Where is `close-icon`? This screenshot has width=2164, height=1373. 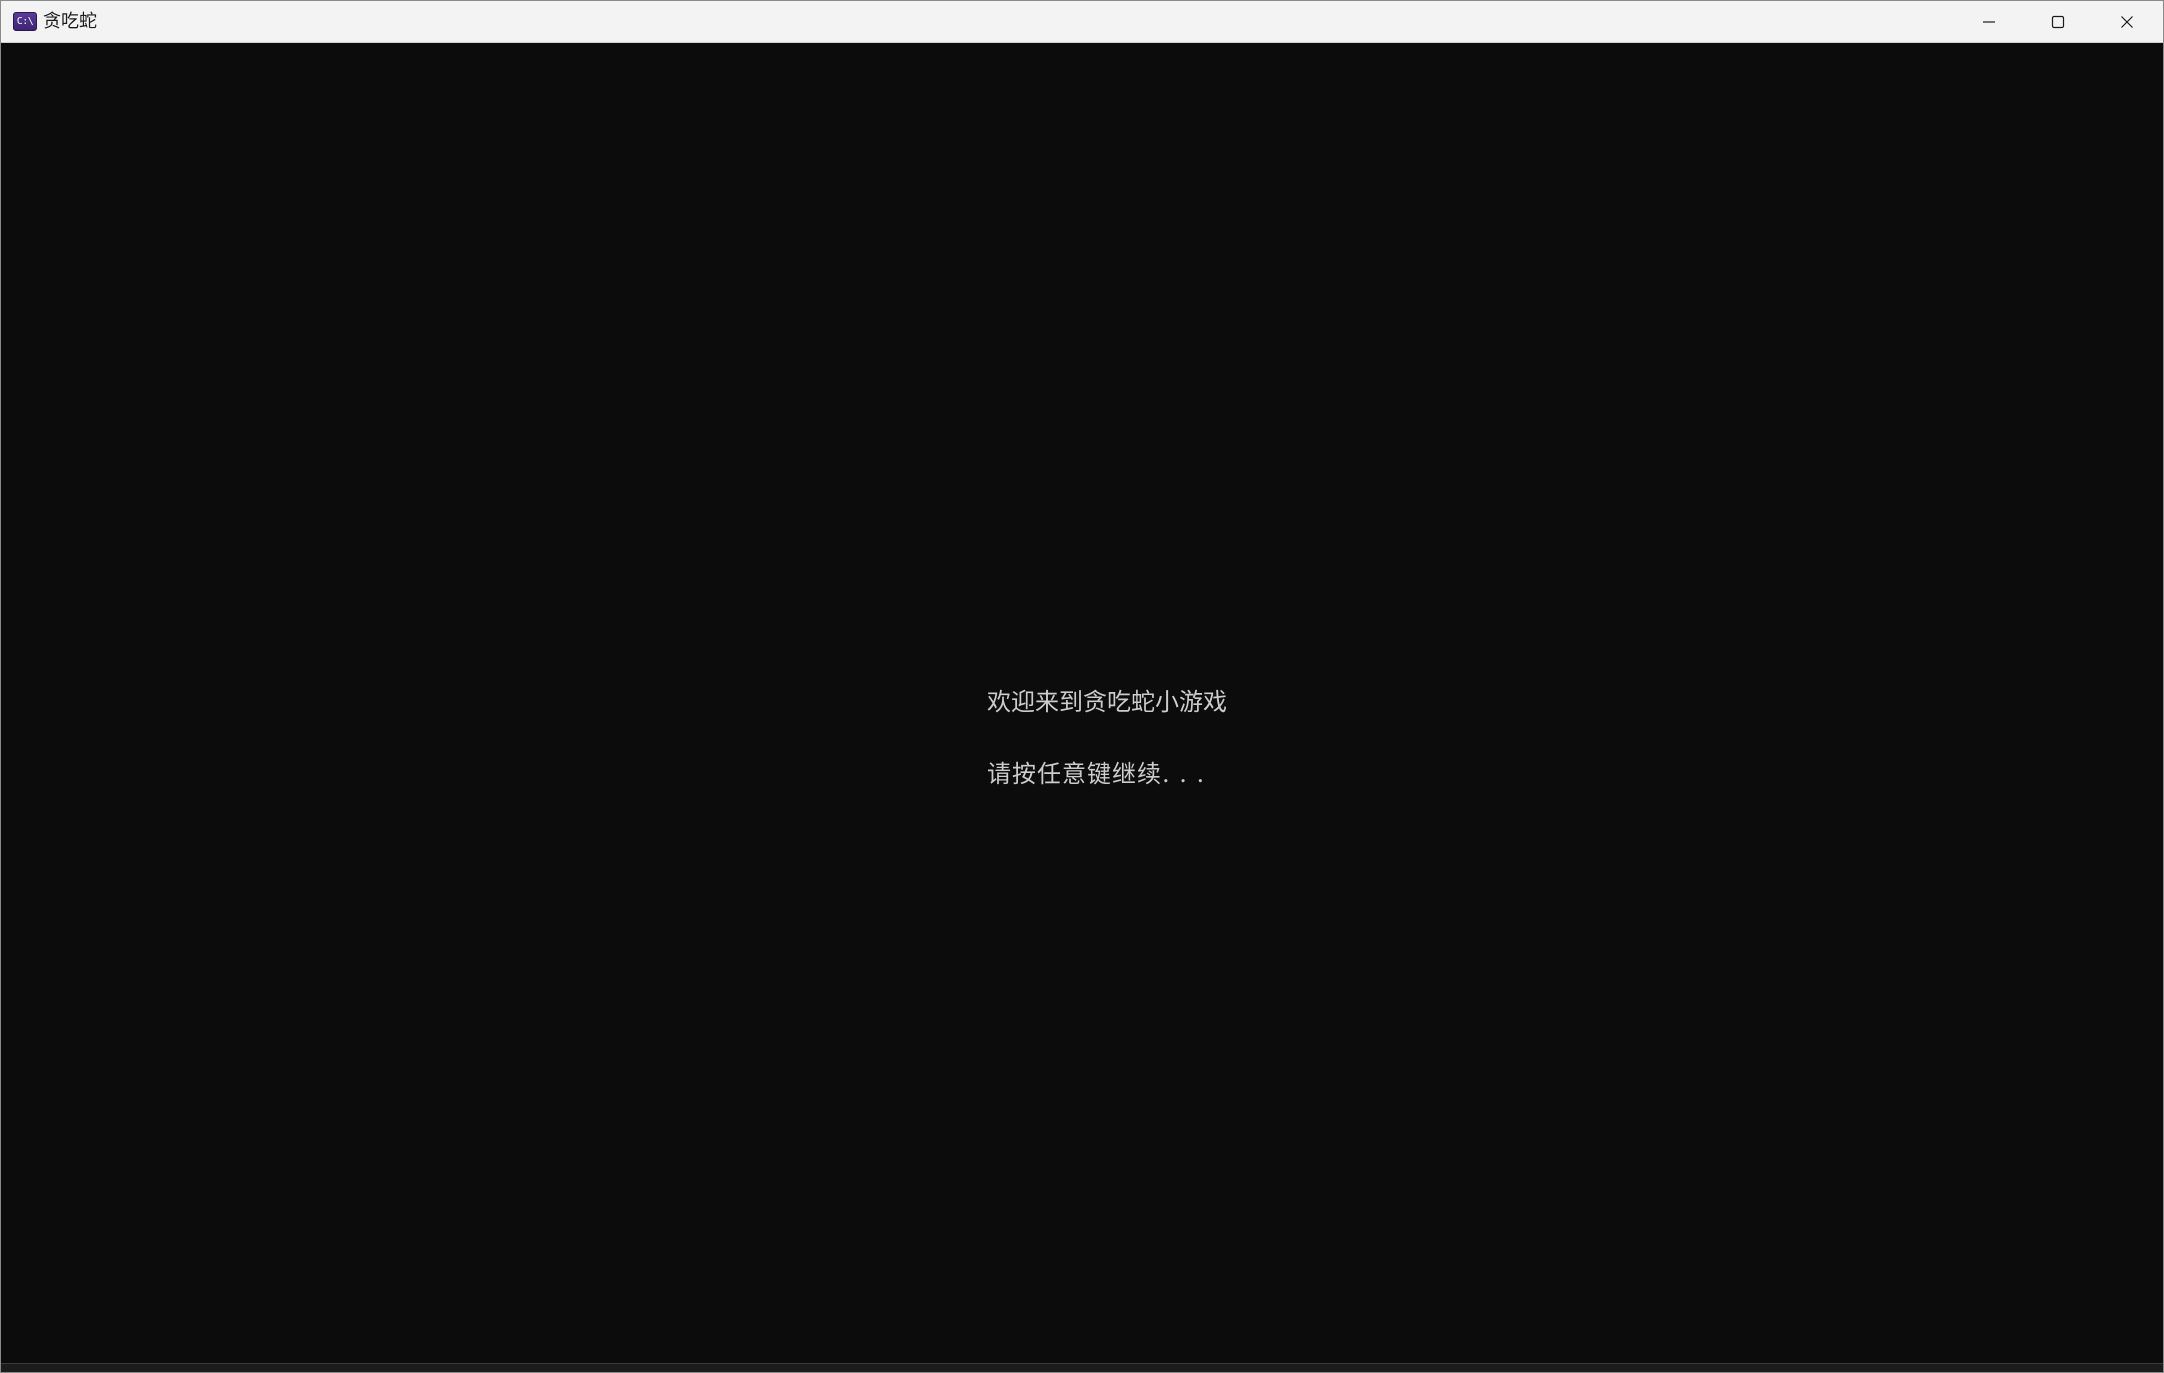
close-icon is located at coordinates (2126, 21).